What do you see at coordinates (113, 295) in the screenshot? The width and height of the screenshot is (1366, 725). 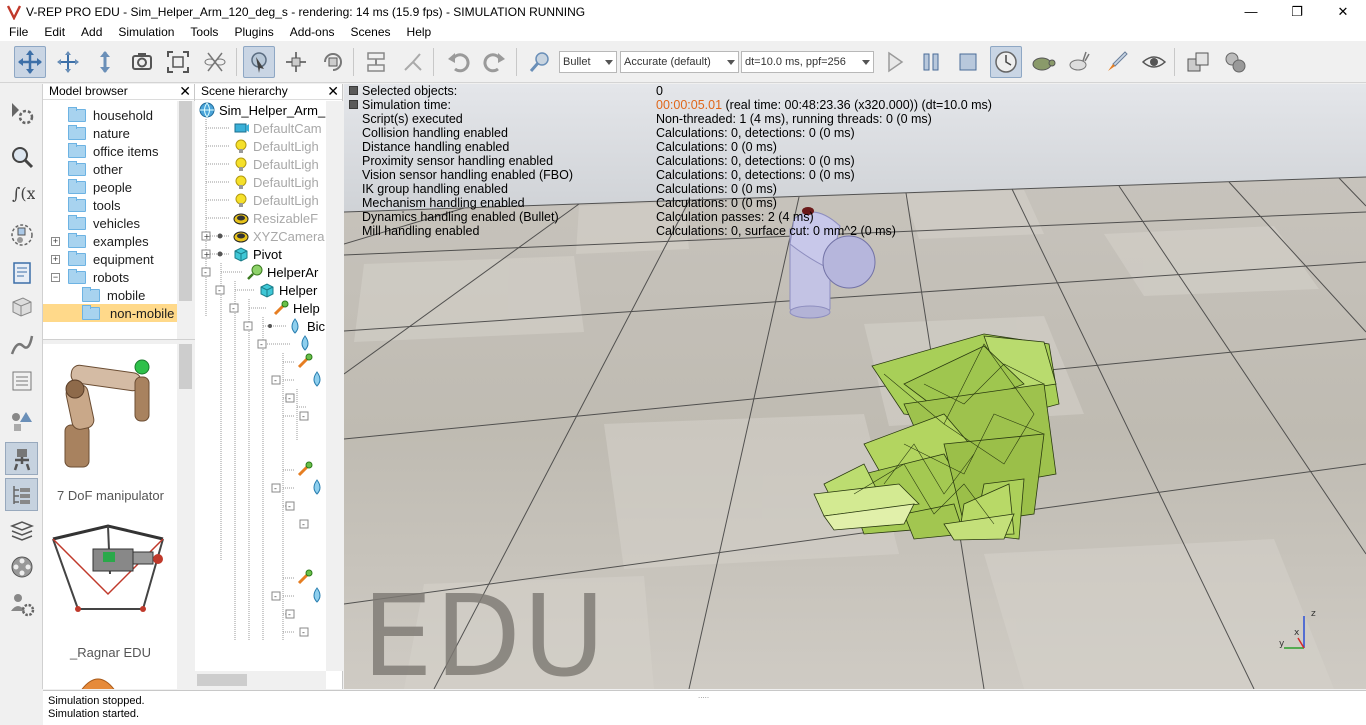 I see `folder-mobile: mobile` at bounding box center [113, 295].